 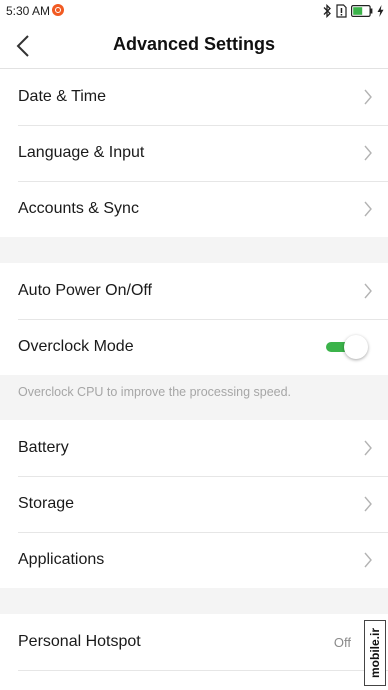 I want to click on sim-icon, so click(x=341, y=11).